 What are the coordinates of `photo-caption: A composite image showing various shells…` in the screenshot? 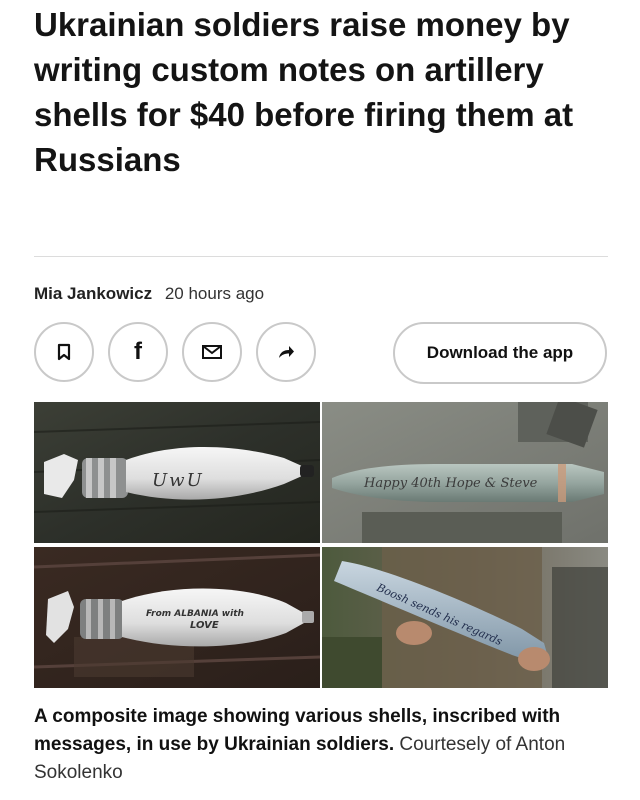 It's located at (321, 745).